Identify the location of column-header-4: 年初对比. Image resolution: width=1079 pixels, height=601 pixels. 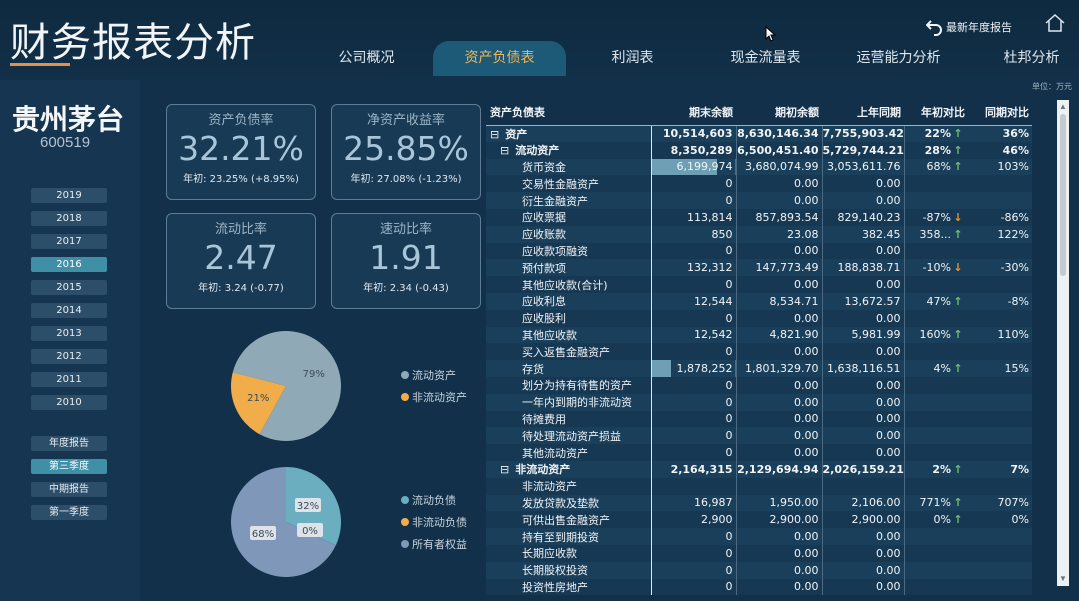
(936, 113).